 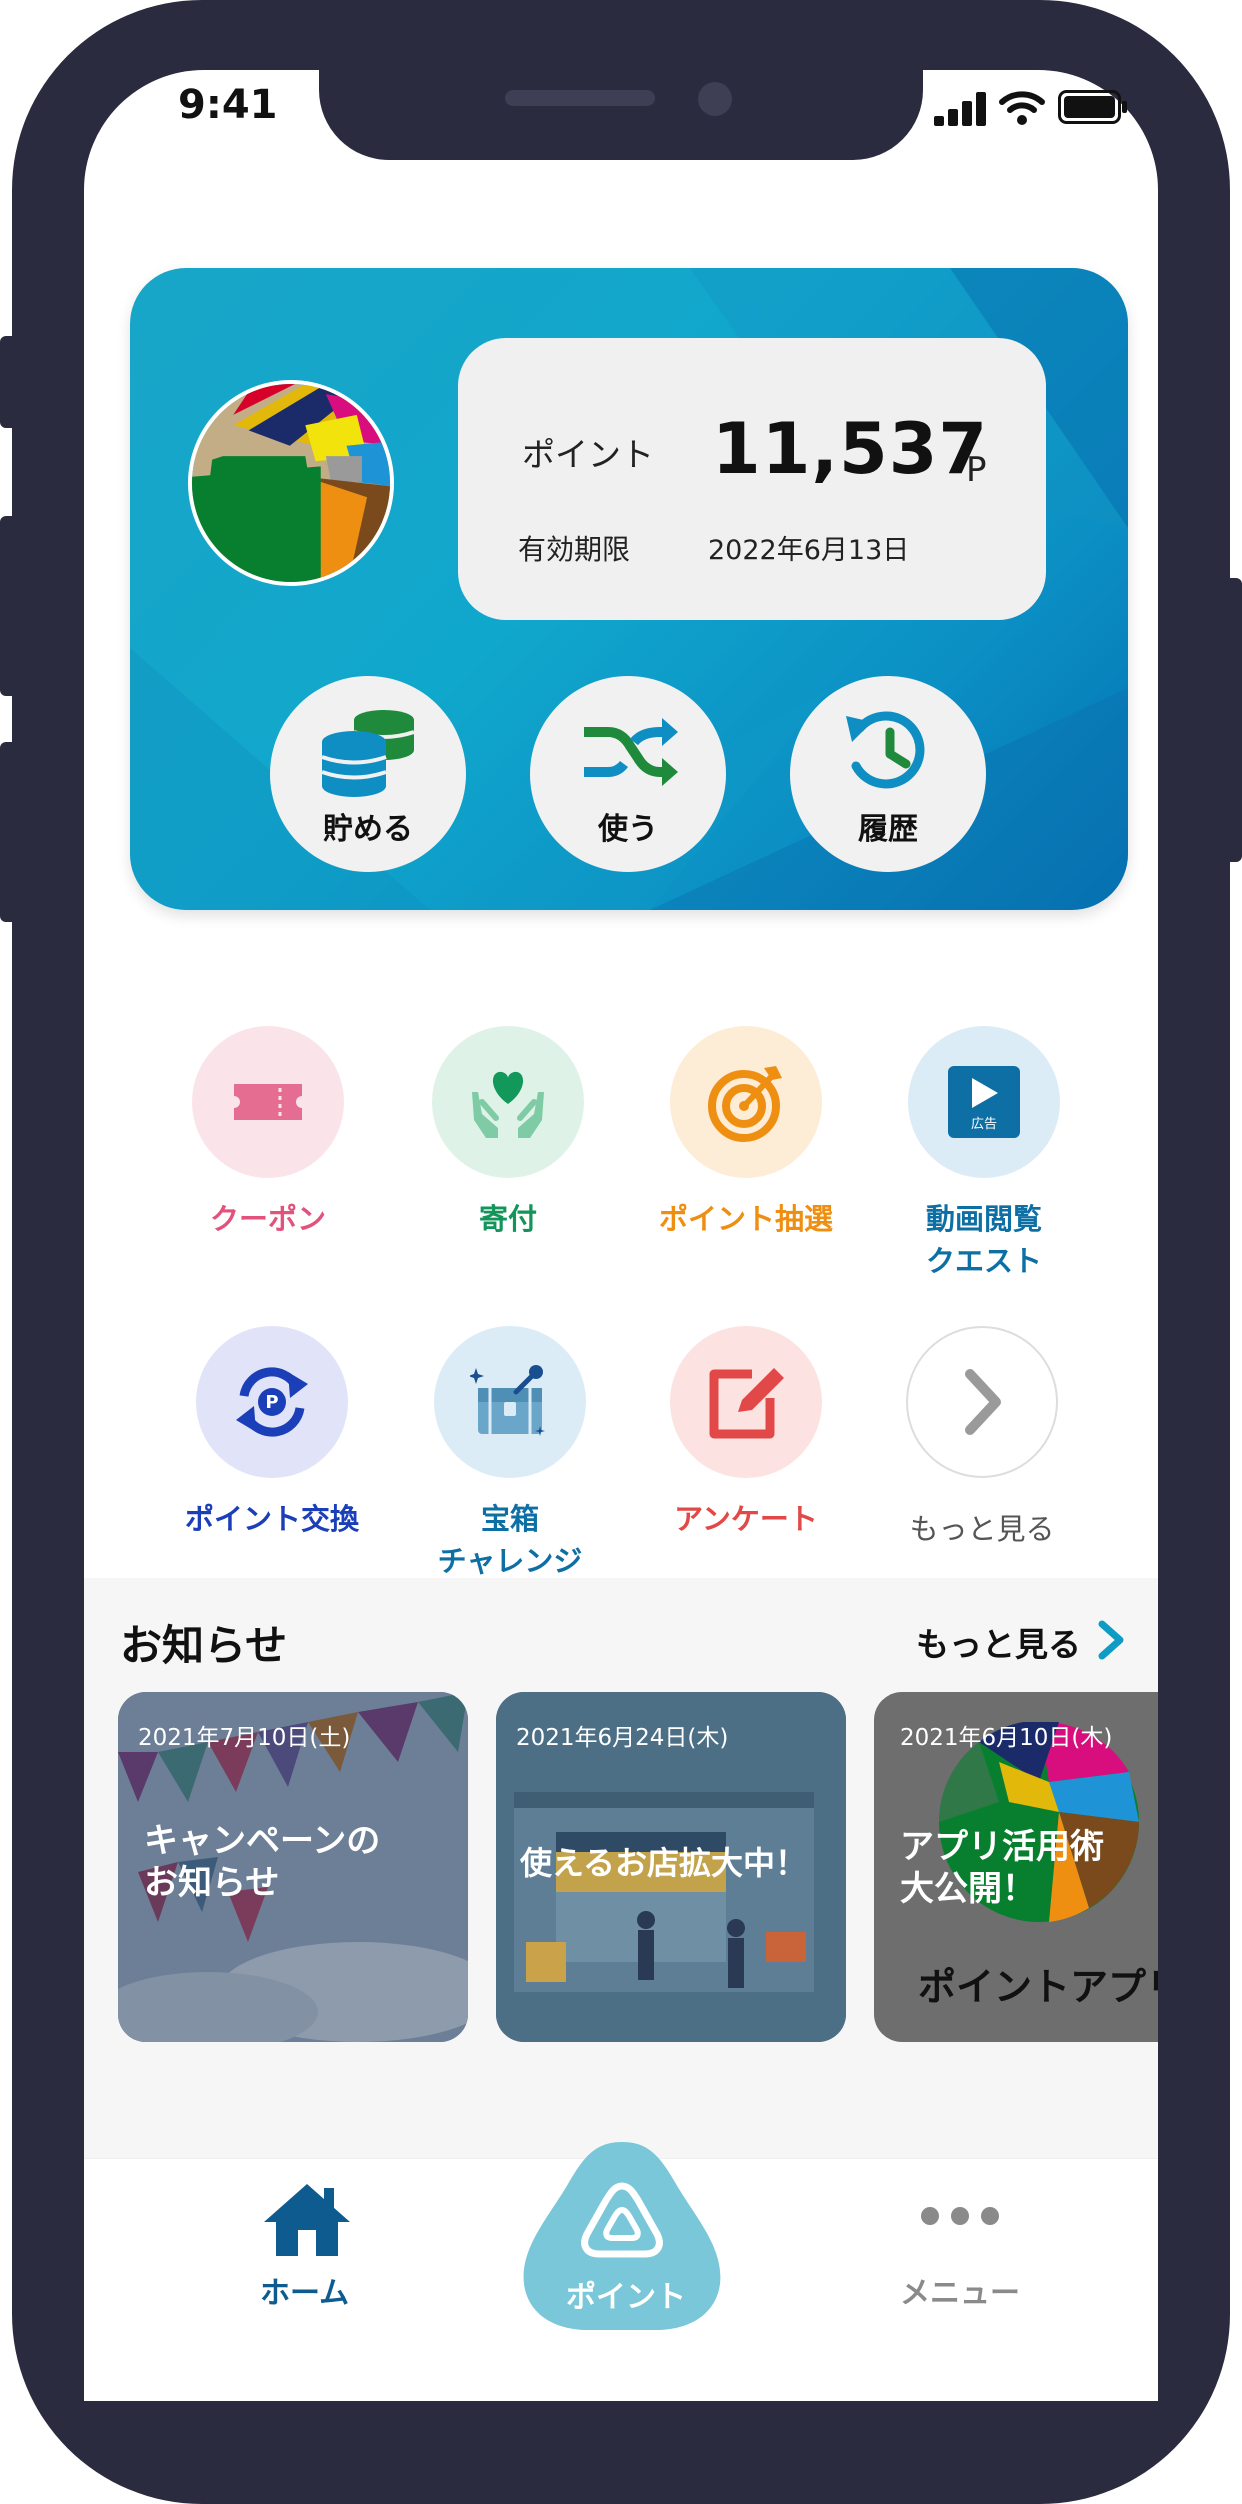 What do you see at coordinates (1235, 720) in the screenshot?
I see `power-button` at bounding box center [1235, 720].